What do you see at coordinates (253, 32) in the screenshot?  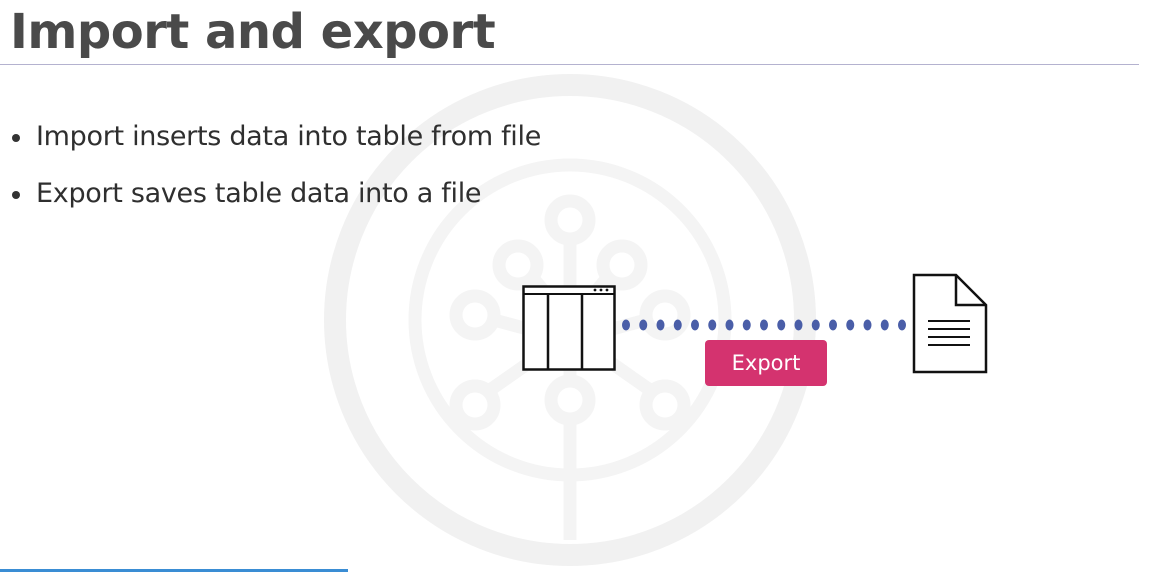 I see `slide-title: Import and export` at bounding box center [253, 32].